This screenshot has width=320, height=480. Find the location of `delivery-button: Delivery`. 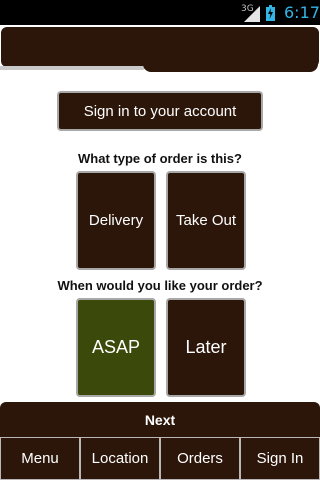

delivery-button: Delivery is located at coordinates (116, 220).